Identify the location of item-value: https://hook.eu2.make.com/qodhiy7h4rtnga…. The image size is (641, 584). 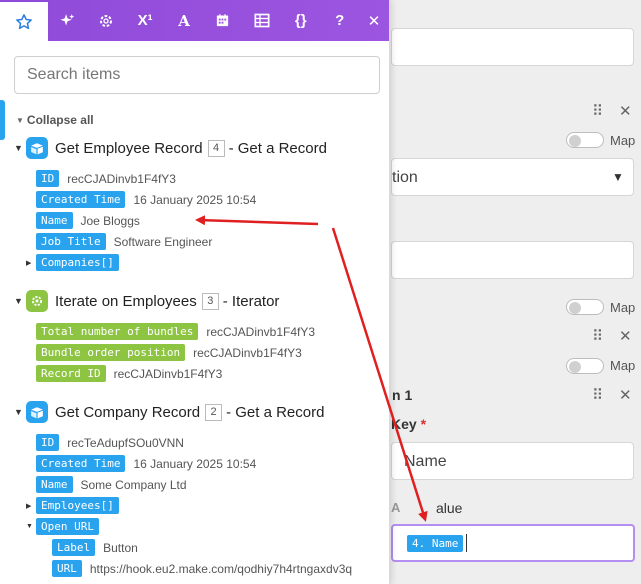
(221, 568).